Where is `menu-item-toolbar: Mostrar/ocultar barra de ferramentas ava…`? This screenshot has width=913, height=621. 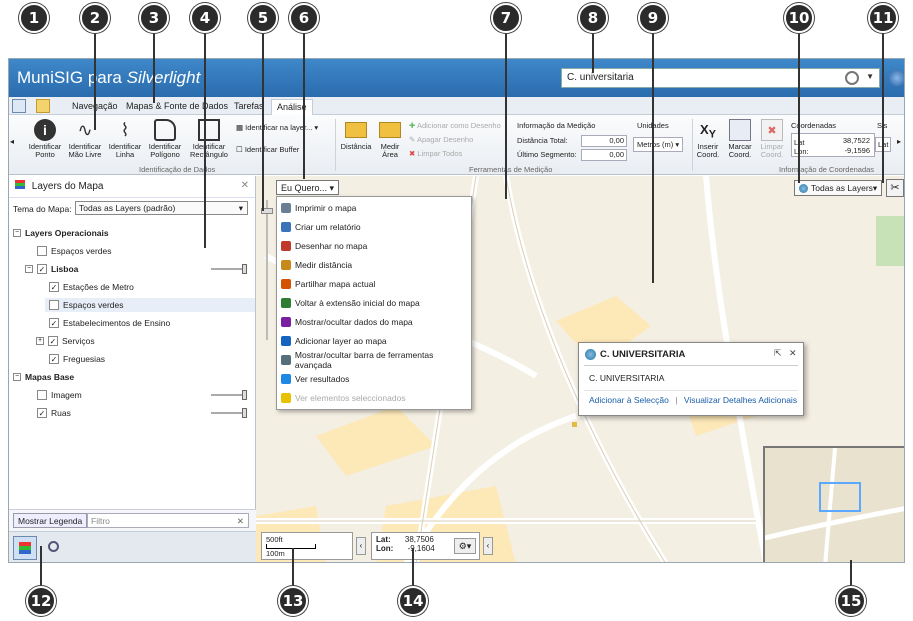
menu-item-toolbar: Mostrar/ocultar barra de ferramentas ava… is located at coordinates (376, 360).